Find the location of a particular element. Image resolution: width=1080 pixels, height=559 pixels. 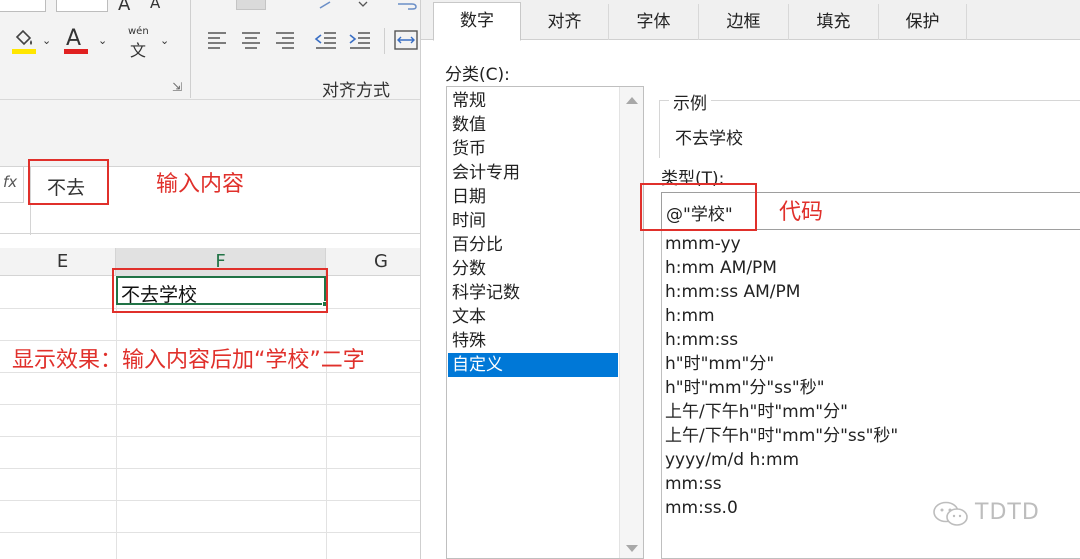

fx-button: fx is located at coordinates (12, 185).